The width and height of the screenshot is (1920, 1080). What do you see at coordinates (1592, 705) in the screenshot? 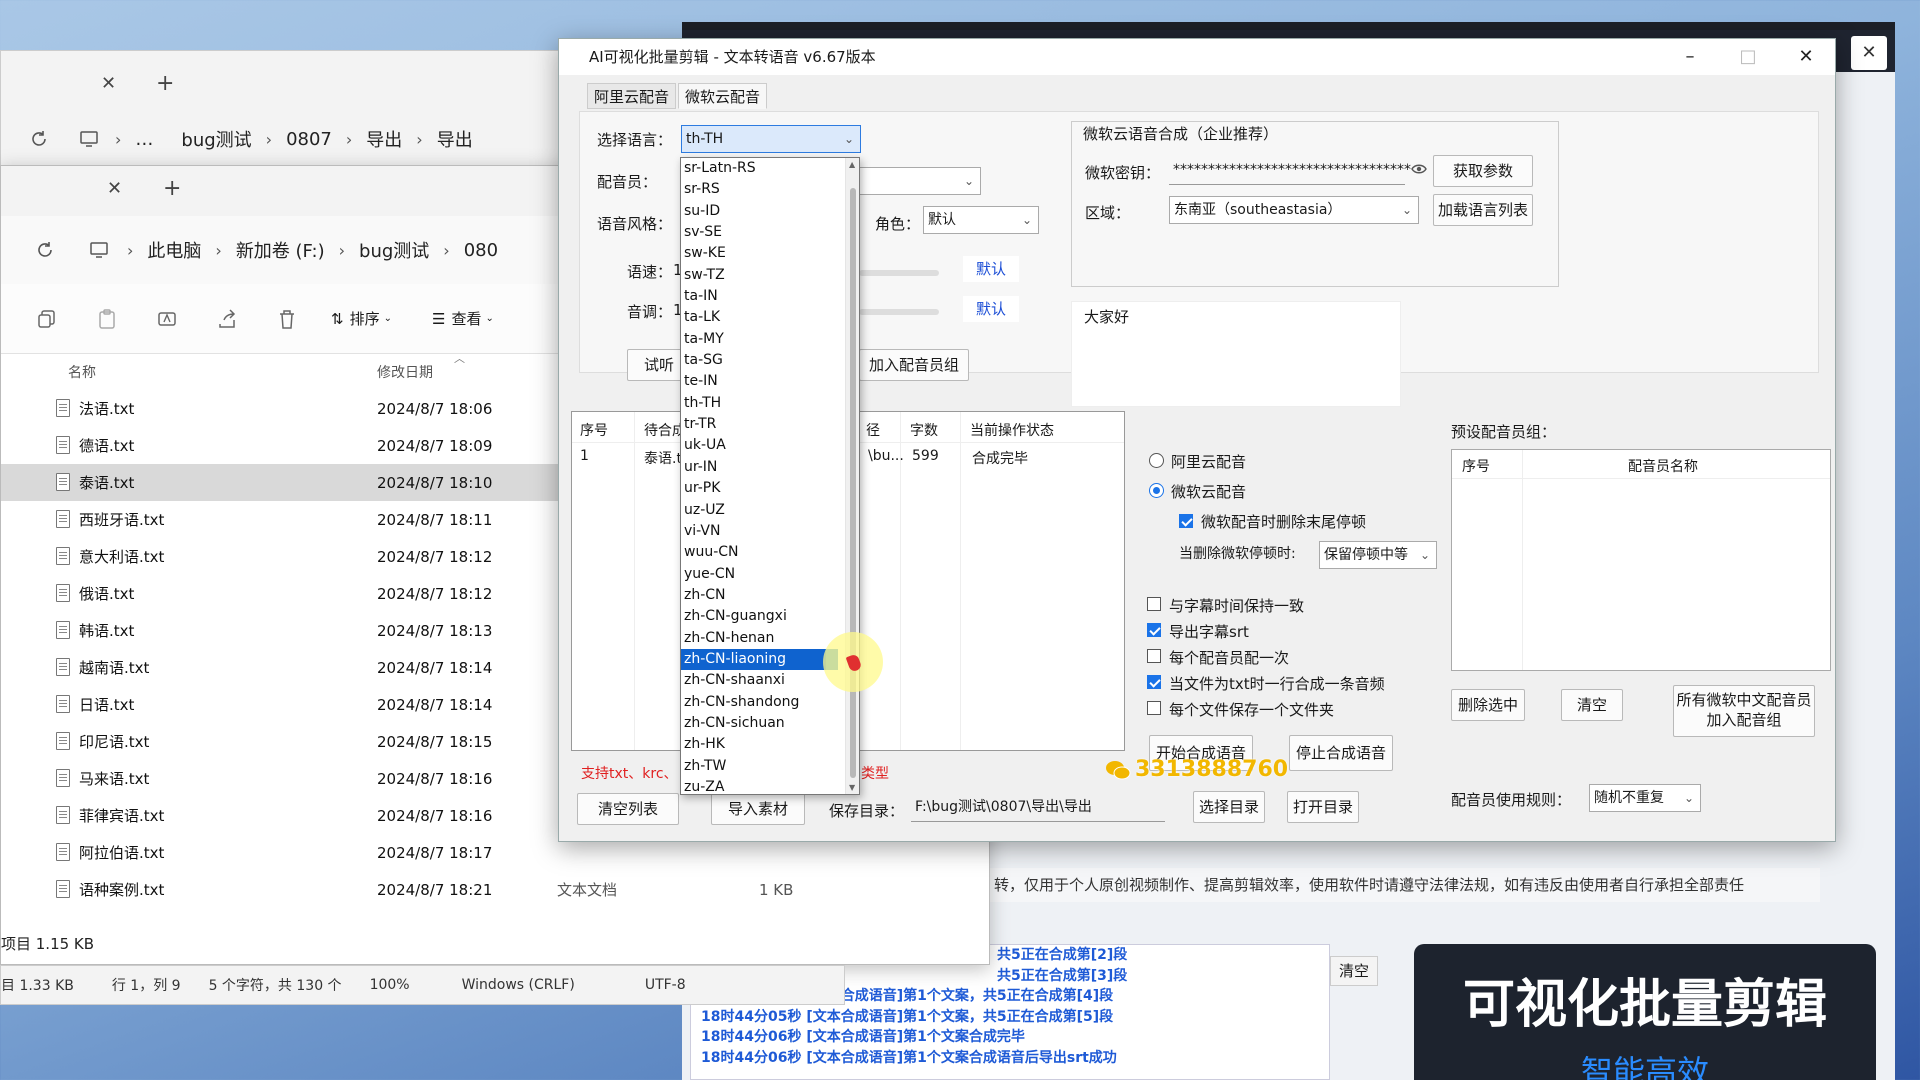
I see `preset-clear-button: 清空` at bounding box center [1592, 705].